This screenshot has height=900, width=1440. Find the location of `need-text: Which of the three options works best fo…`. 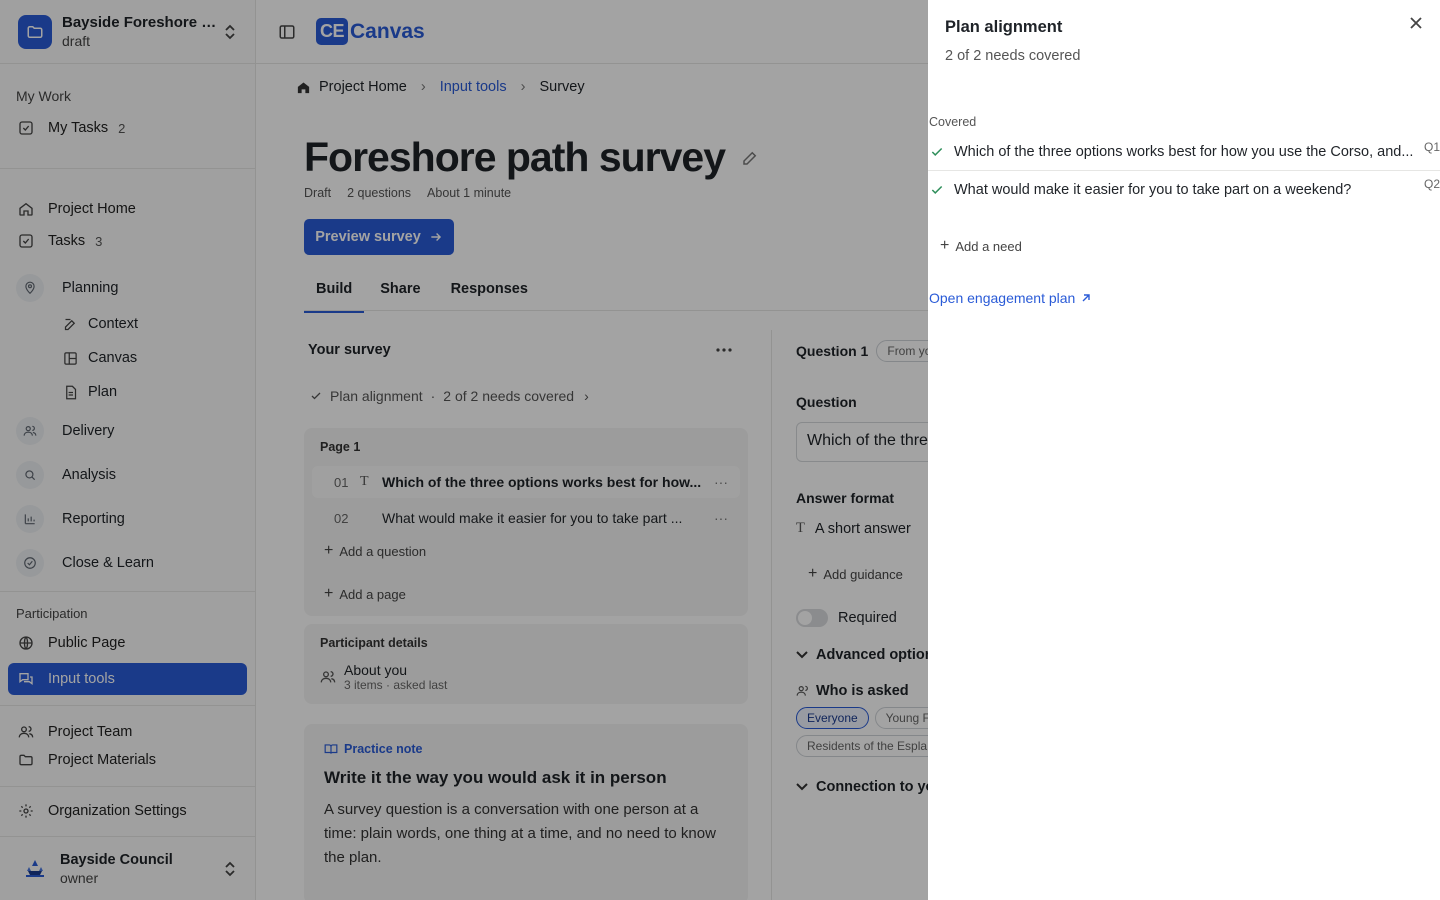

need-text: Which of the three options works best fo… is located at coordinates (1184, 152).